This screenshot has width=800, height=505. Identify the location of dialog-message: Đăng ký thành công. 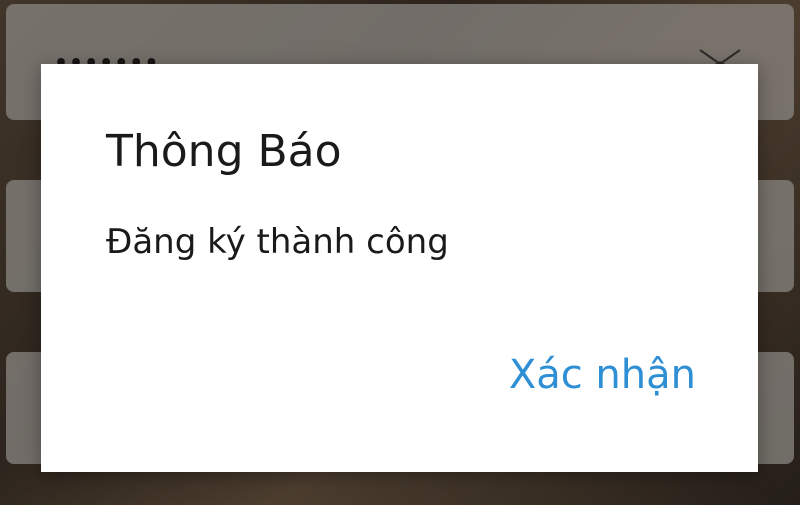
(277, 242).